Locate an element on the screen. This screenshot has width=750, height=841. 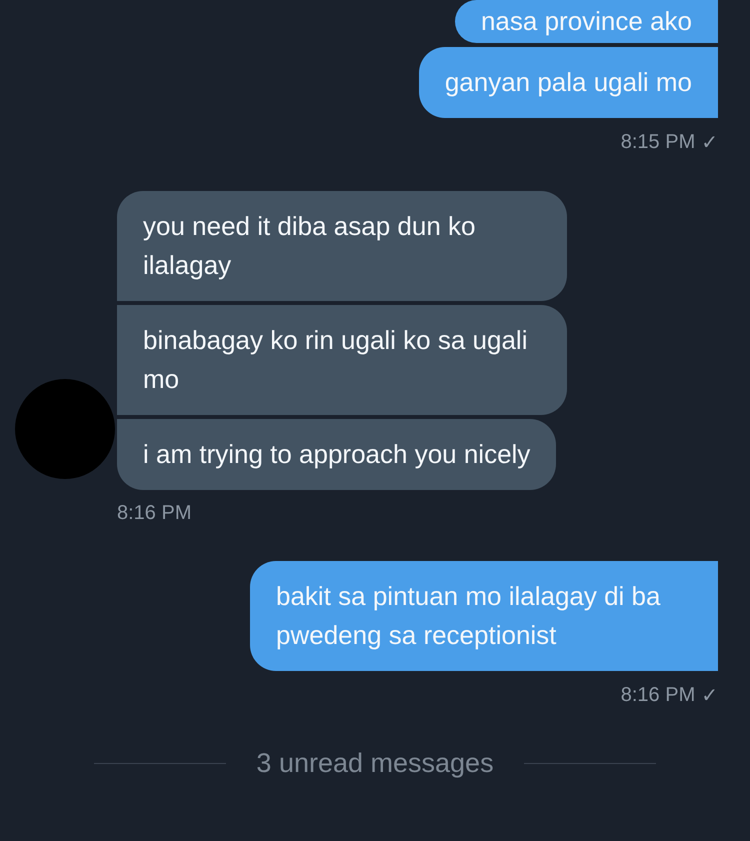
sent-message-bubble: bakit sa pintuan mo ilalagay di ba pwedeng sa receptionist is located at coordinates (484, 616).